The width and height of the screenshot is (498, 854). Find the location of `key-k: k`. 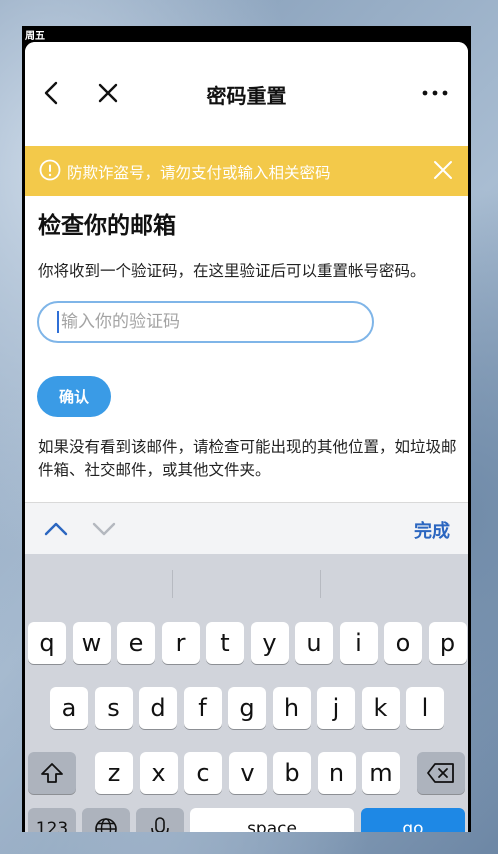

key-k: k is located at coordinates (380, 708).